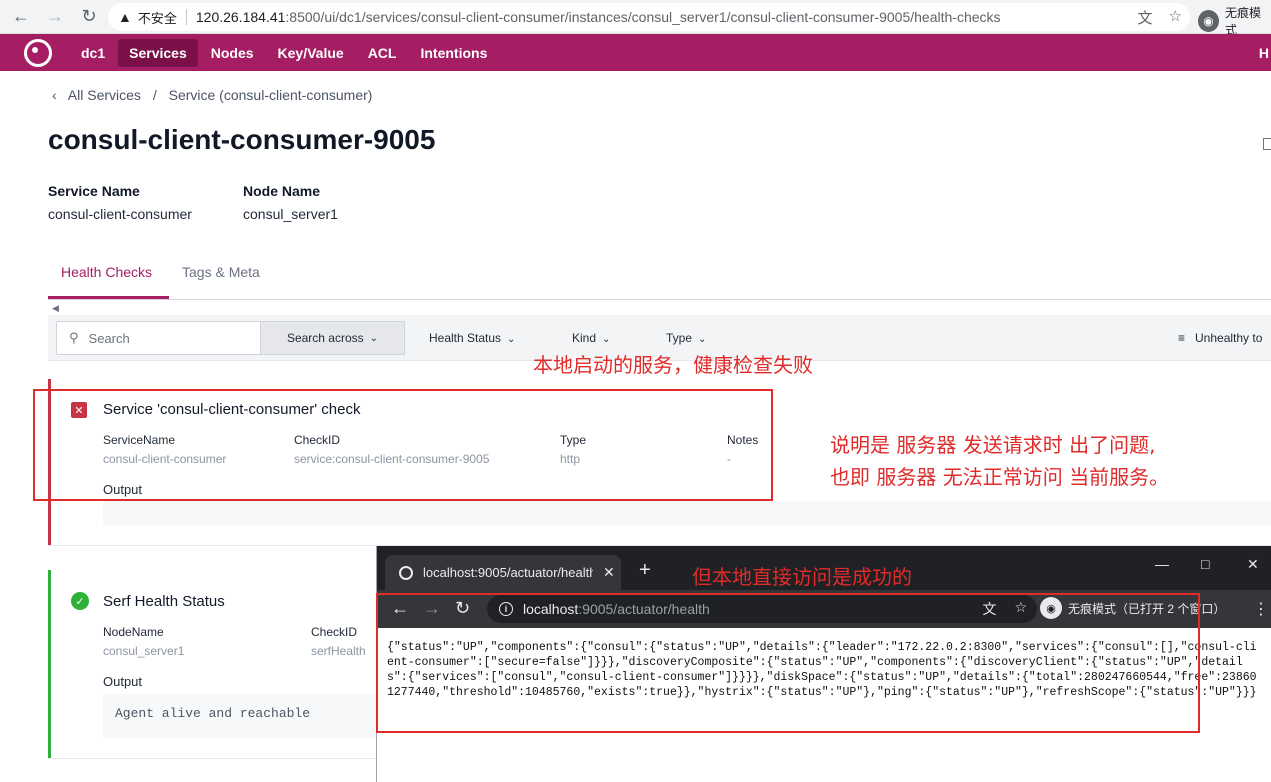  I want to click on incognito-indicator: ◉ 无痕模式, so click(1234, 21).